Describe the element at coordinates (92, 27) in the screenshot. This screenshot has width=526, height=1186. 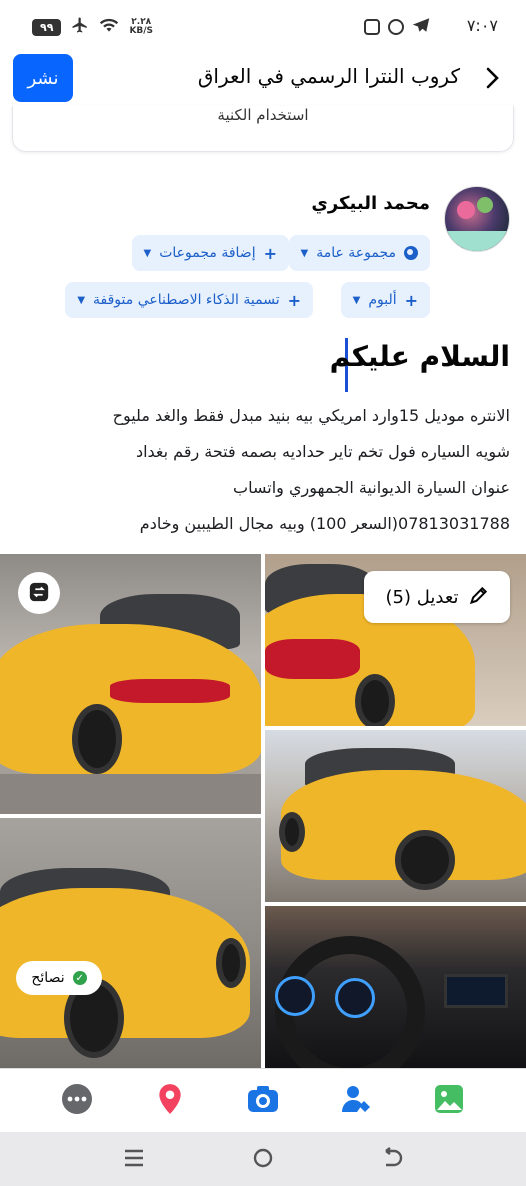
I see `status-left: ٩٩ ٢.٢٨ KB/S` at that location.